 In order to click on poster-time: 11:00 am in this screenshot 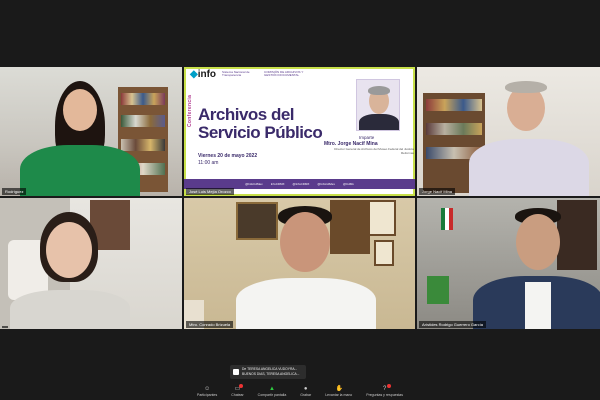, I will do `click(208, 163)`.